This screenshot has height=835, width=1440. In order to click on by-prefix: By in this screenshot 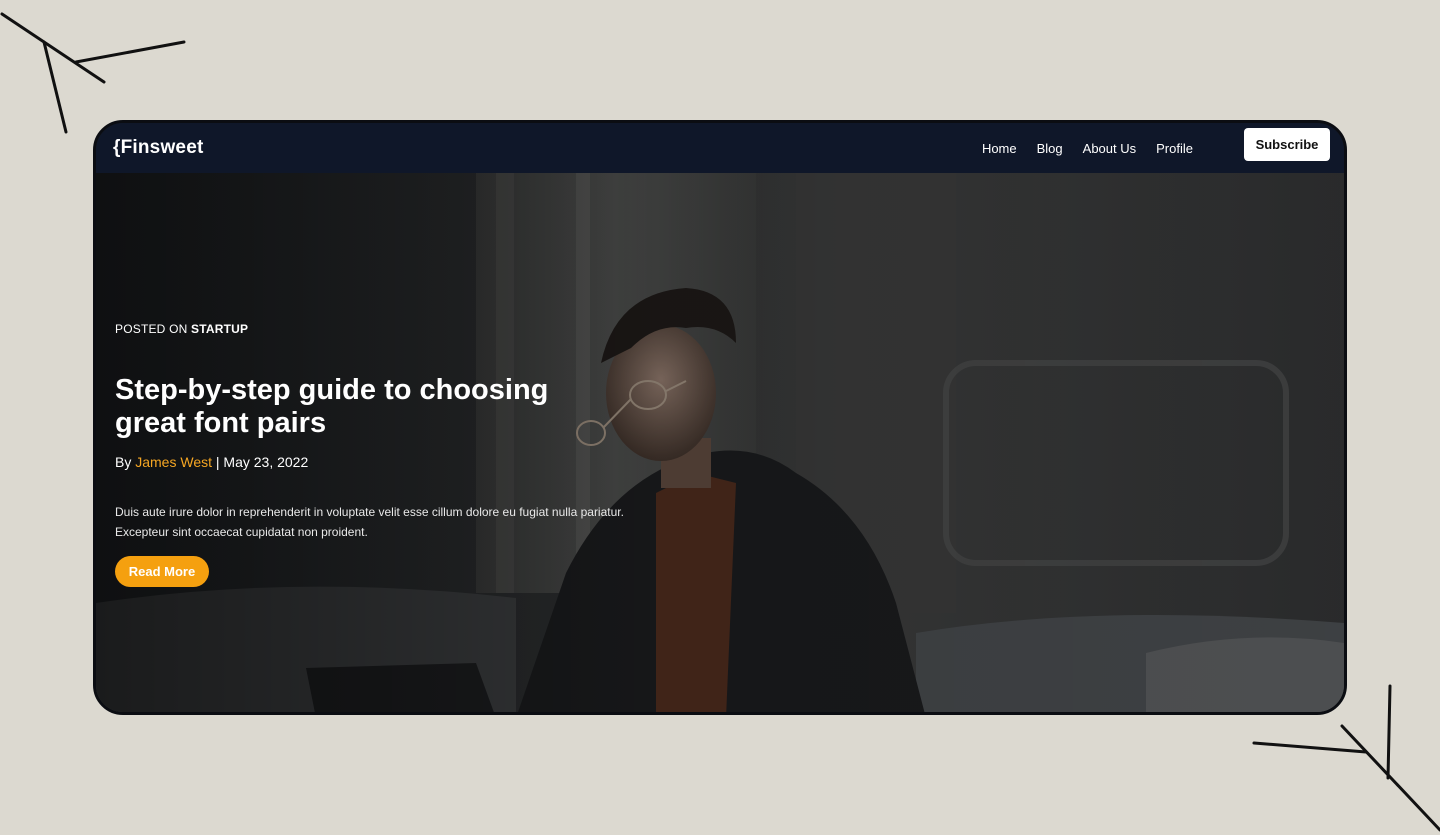, I will do `click(125, 462)`.